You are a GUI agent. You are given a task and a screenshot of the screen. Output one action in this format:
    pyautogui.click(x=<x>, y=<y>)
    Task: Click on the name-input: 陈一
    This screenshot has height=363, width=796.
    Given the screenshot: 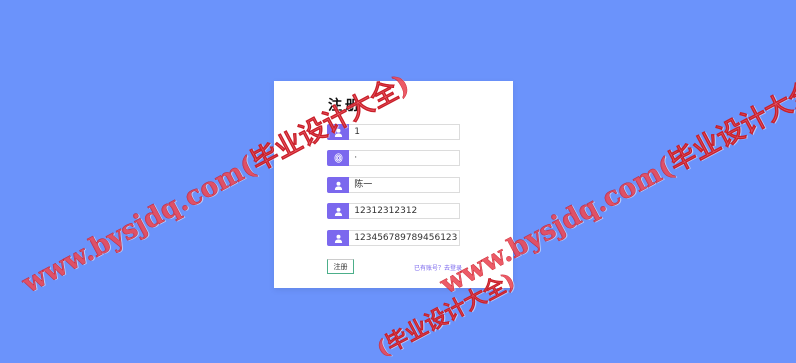 What is the action you would take?
    pyautogui.click(x=404, y=185)
    